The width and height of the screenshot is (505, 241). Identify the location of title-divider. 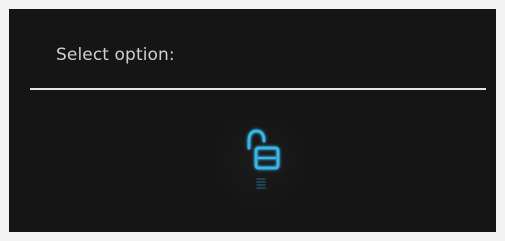
(258, 89).